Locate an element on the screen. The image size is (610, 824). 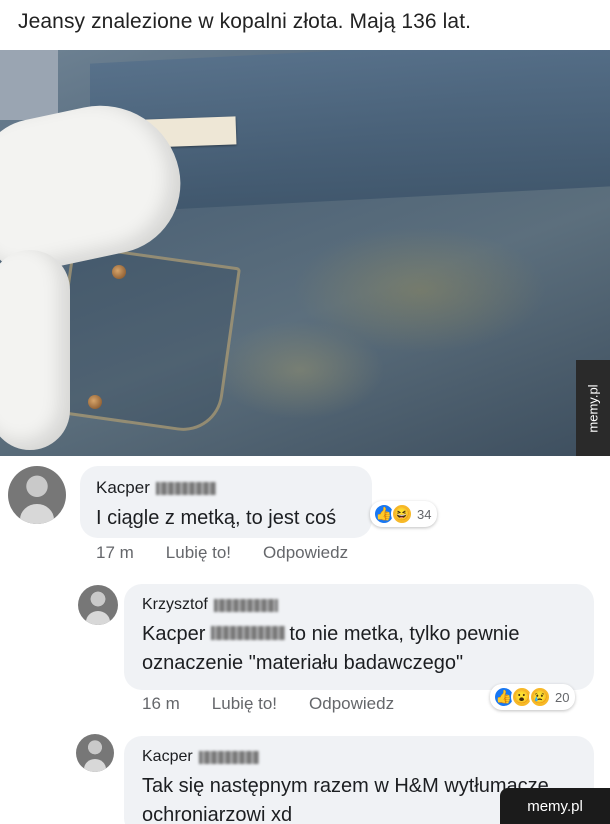
comment-actions: 16 m Lubię to! Odpowiedz is located at coordinates (268, 704).